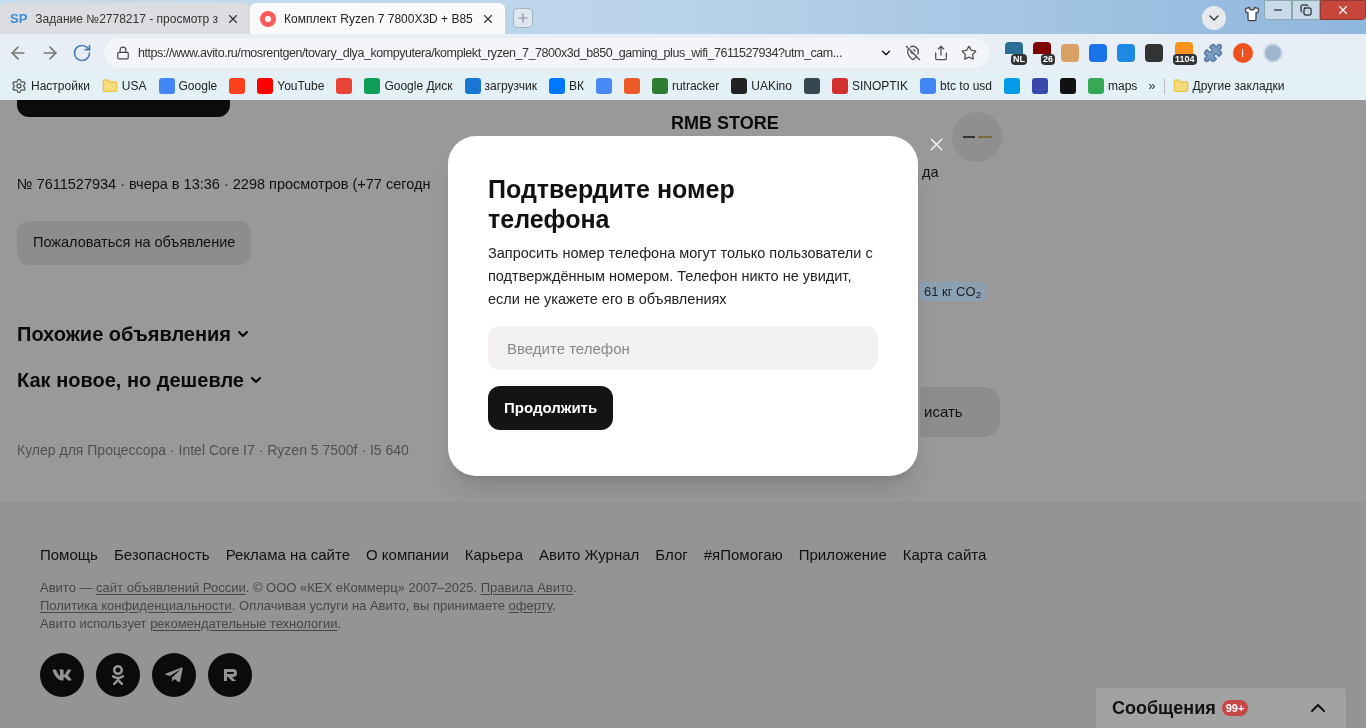  What do you see at coordinates (1019, 59) in the screenshot?
I see `extension-badge: NL` at bounding box center [1019, 59].